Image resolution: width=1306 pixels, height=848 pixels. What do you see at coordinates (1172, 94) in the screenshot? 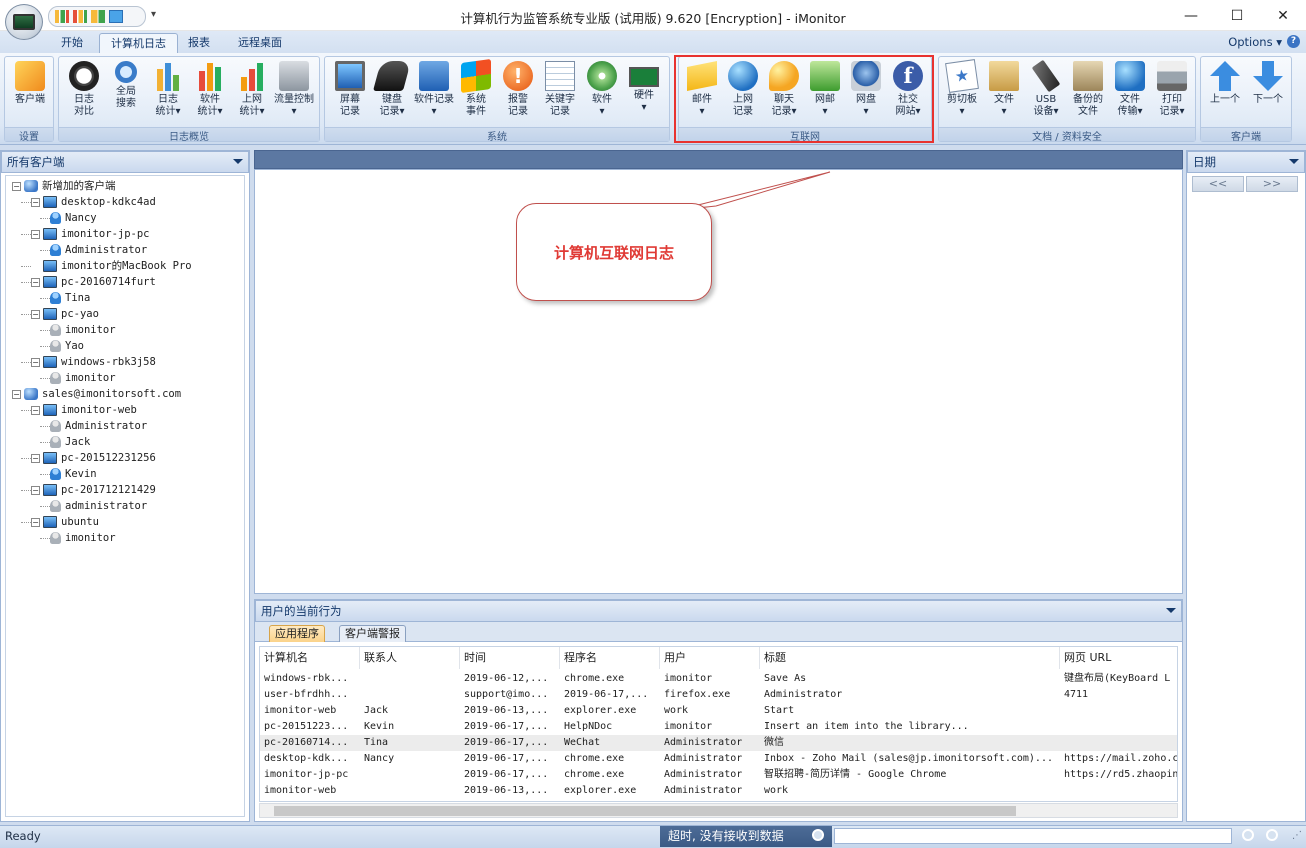
I see `print-record-button: 打印 记录▾` at bounding box center [1172, 94].